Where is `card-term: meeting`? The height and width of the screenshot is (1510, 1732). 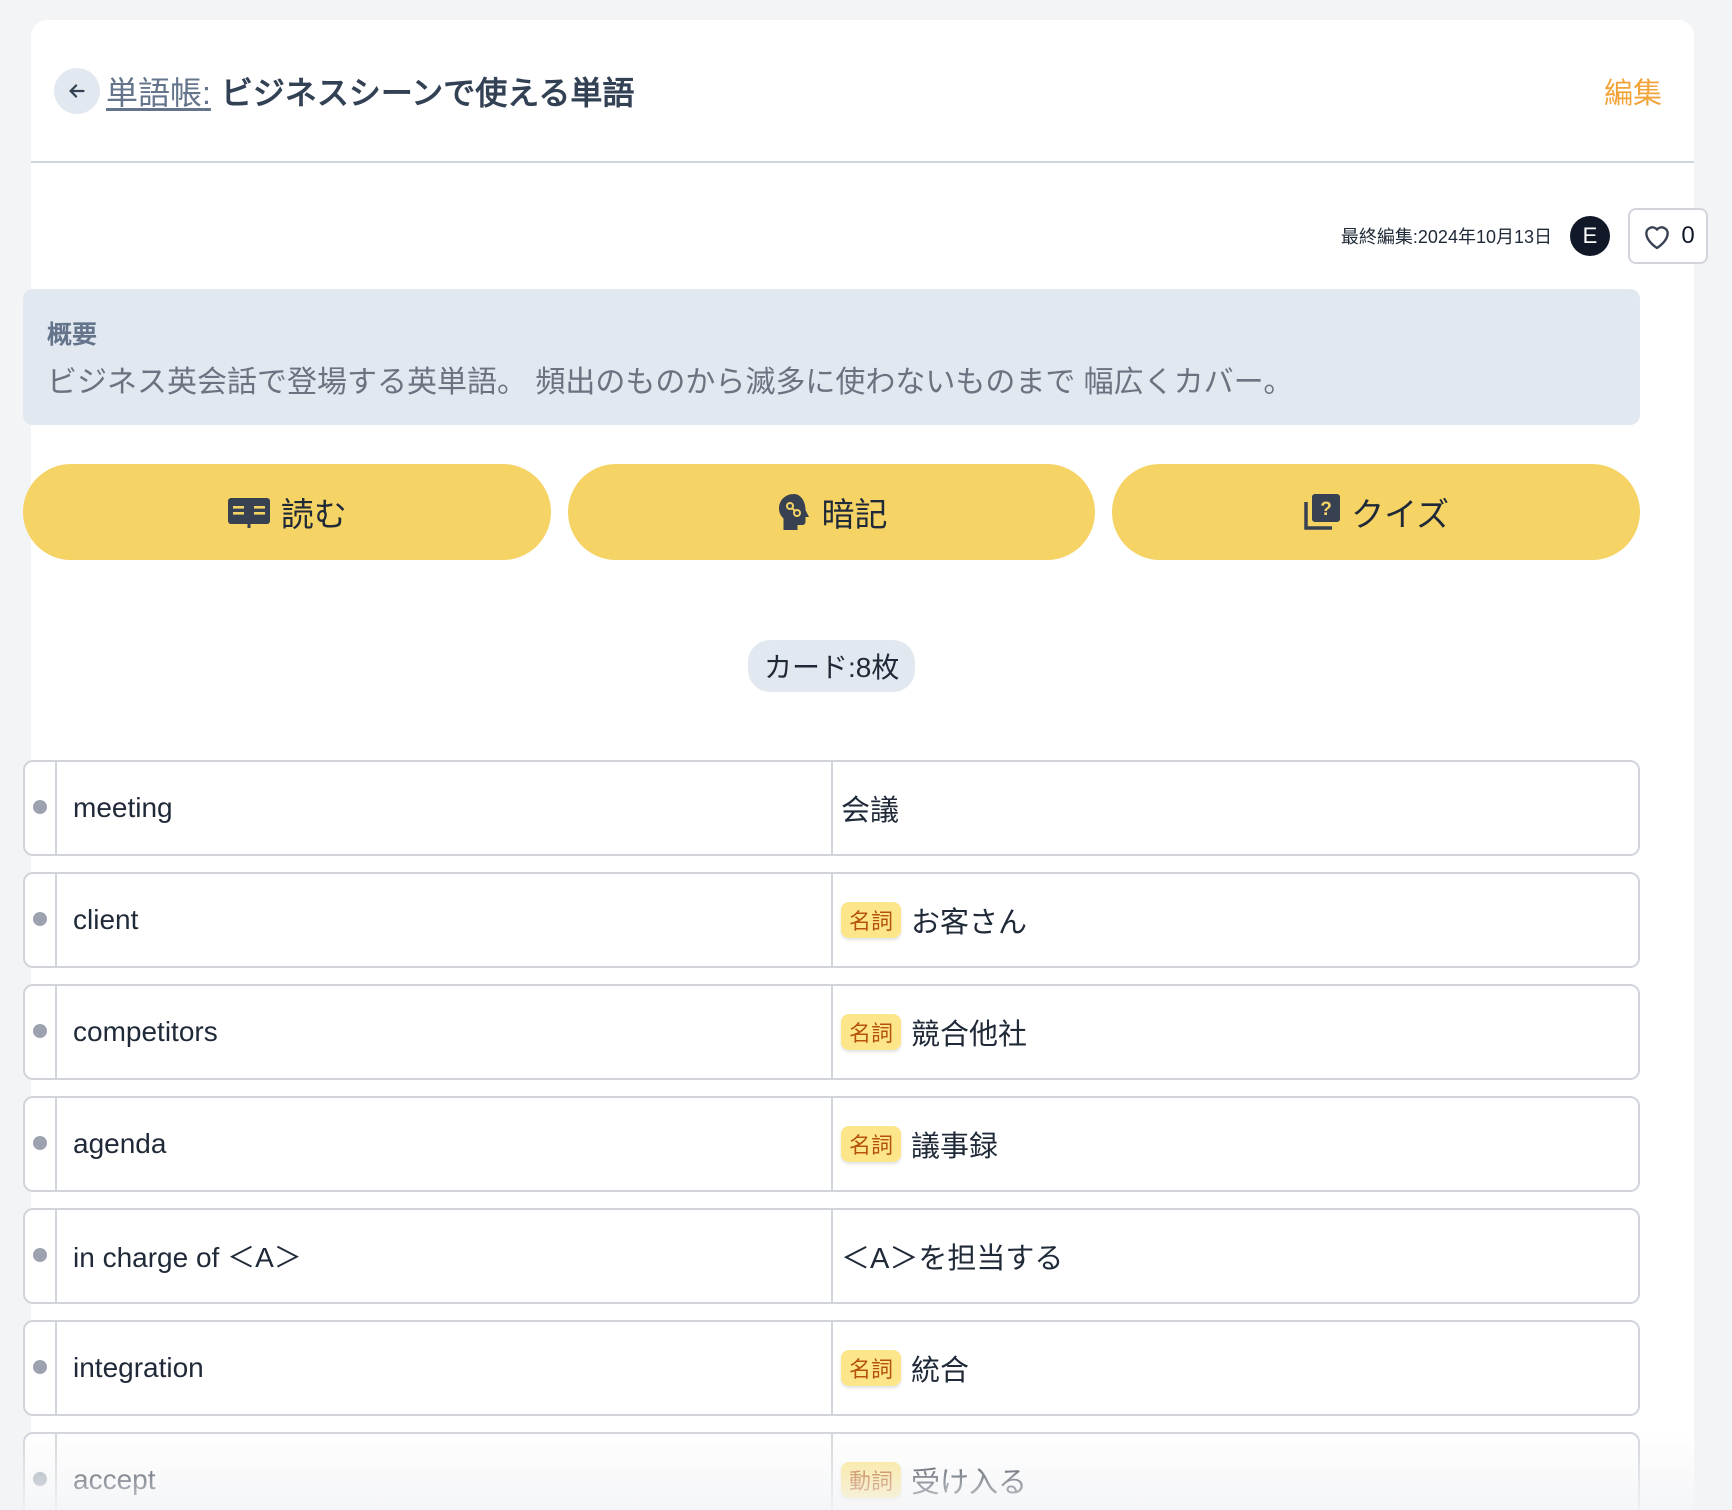
card-term: meeting is located at coordinates (445, 808).